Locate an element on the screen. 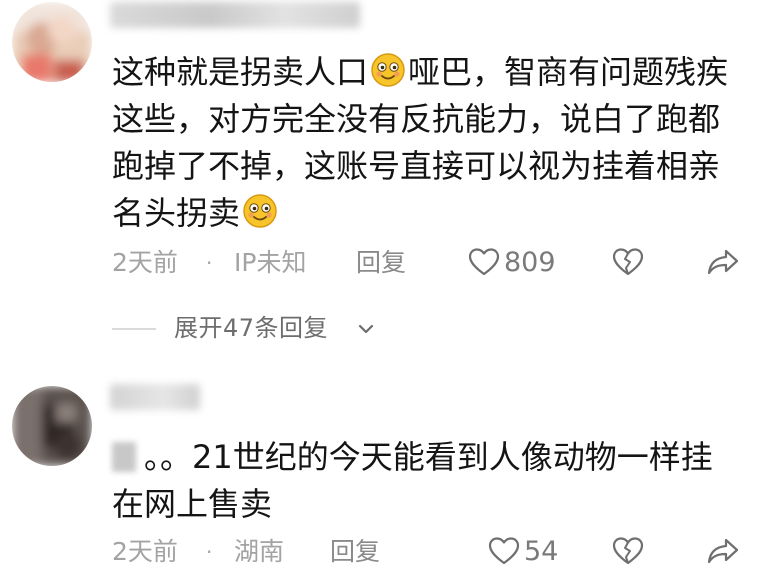  chevron-down-icon is located at coordinates (366, 329).